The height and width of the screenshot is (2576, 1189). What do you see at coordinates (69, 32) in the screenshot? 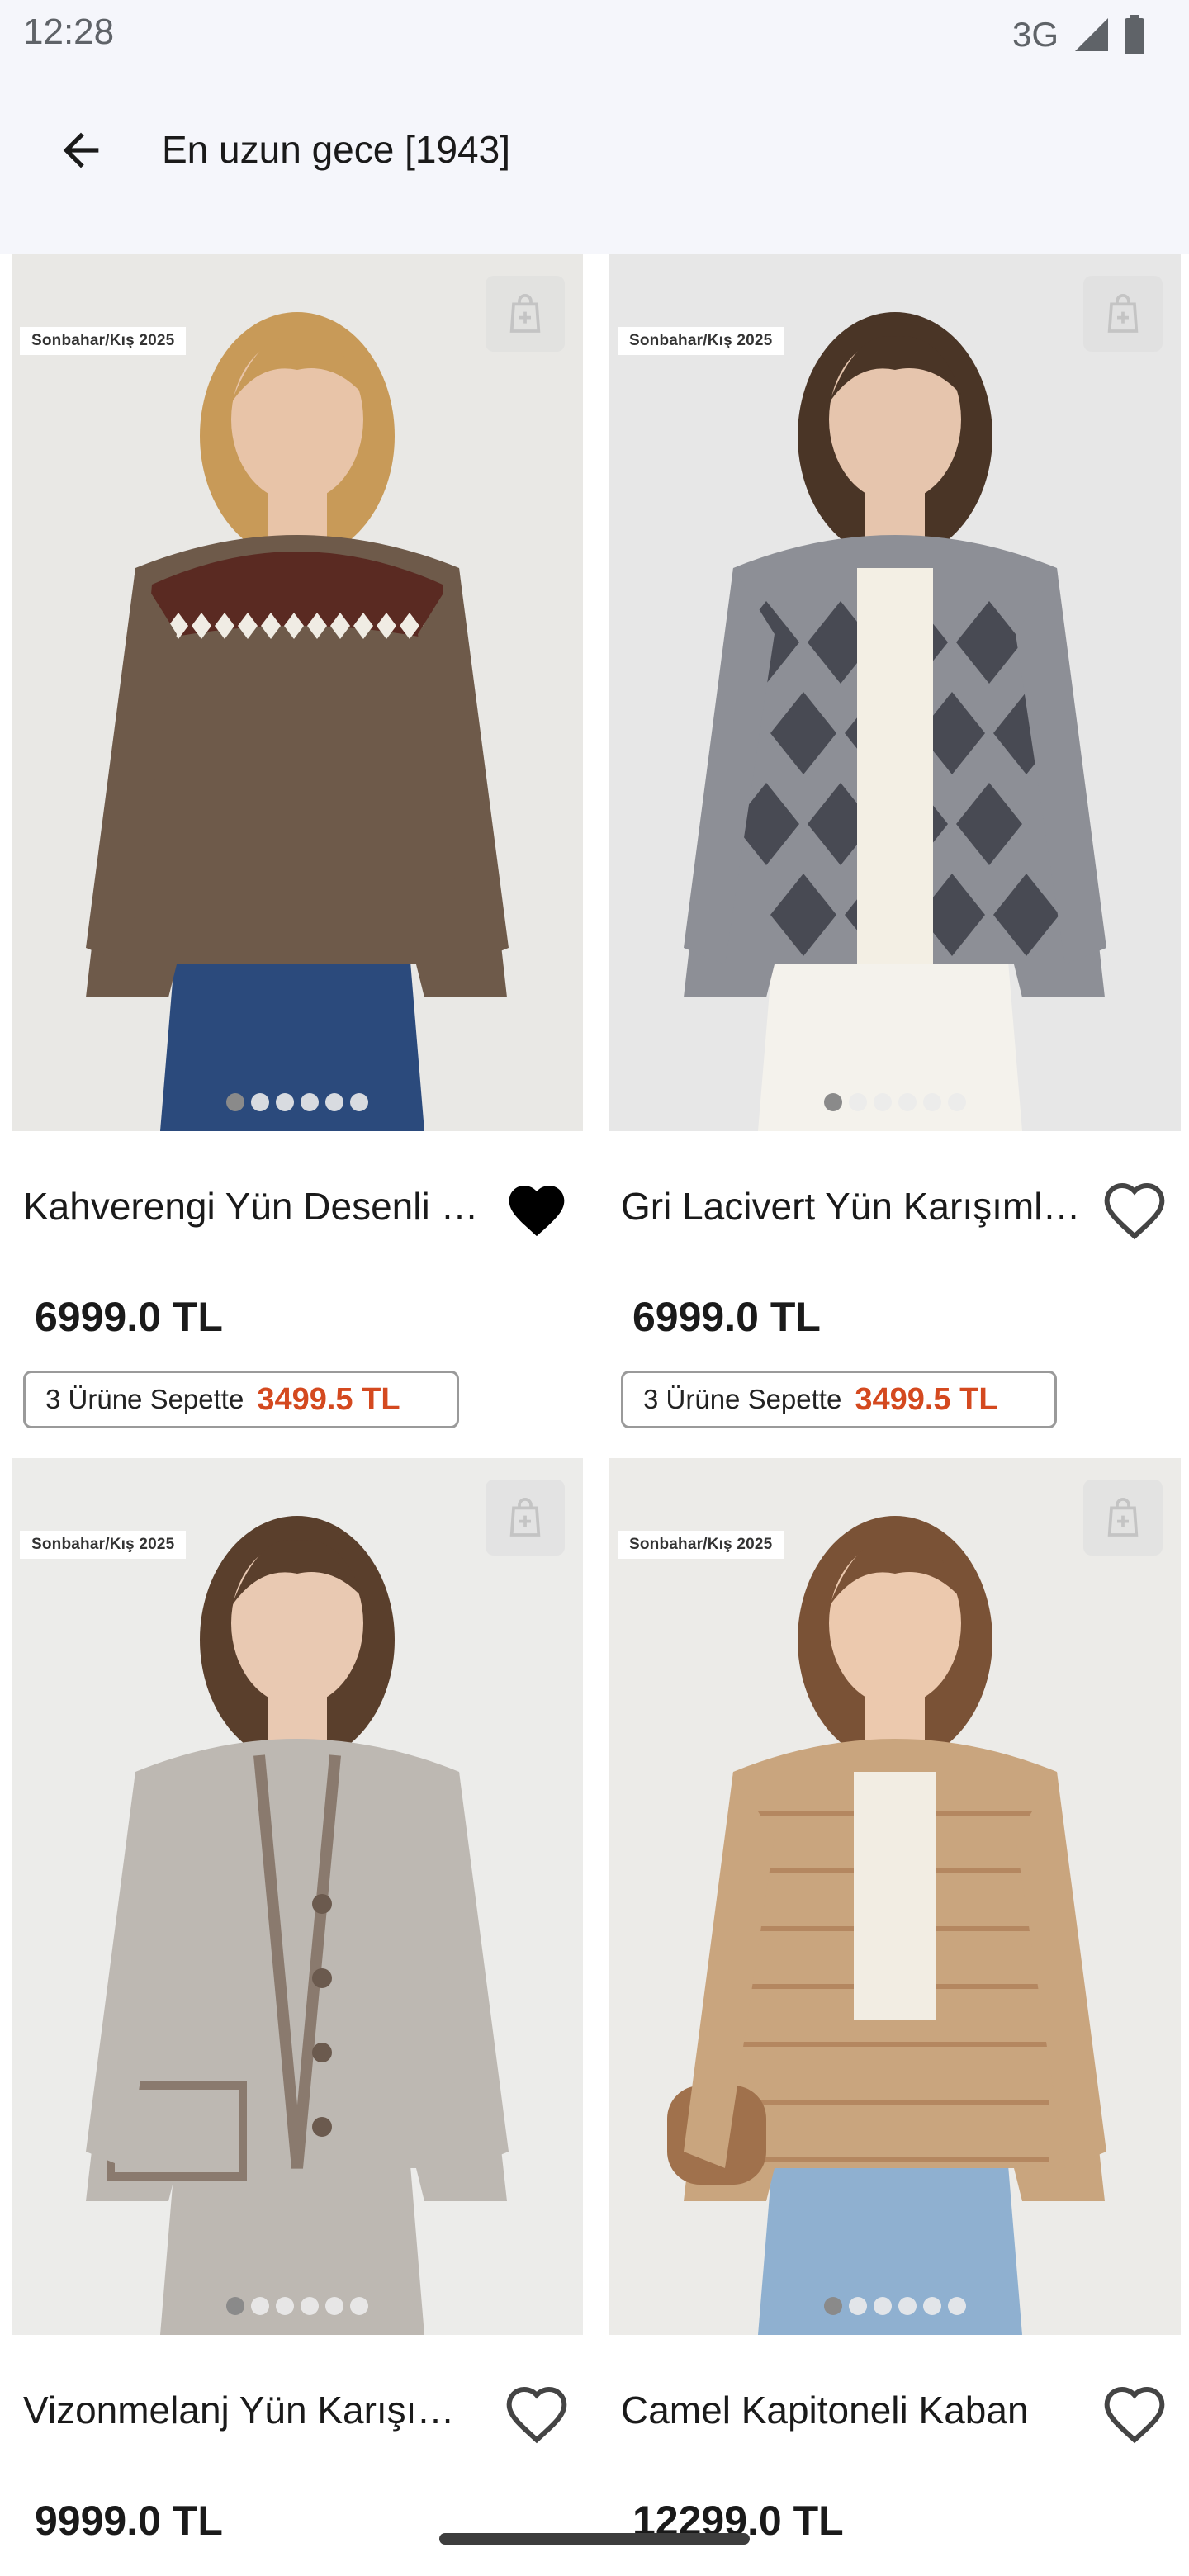
I see `status-time: 12:28` at bounding box center [69, 32].